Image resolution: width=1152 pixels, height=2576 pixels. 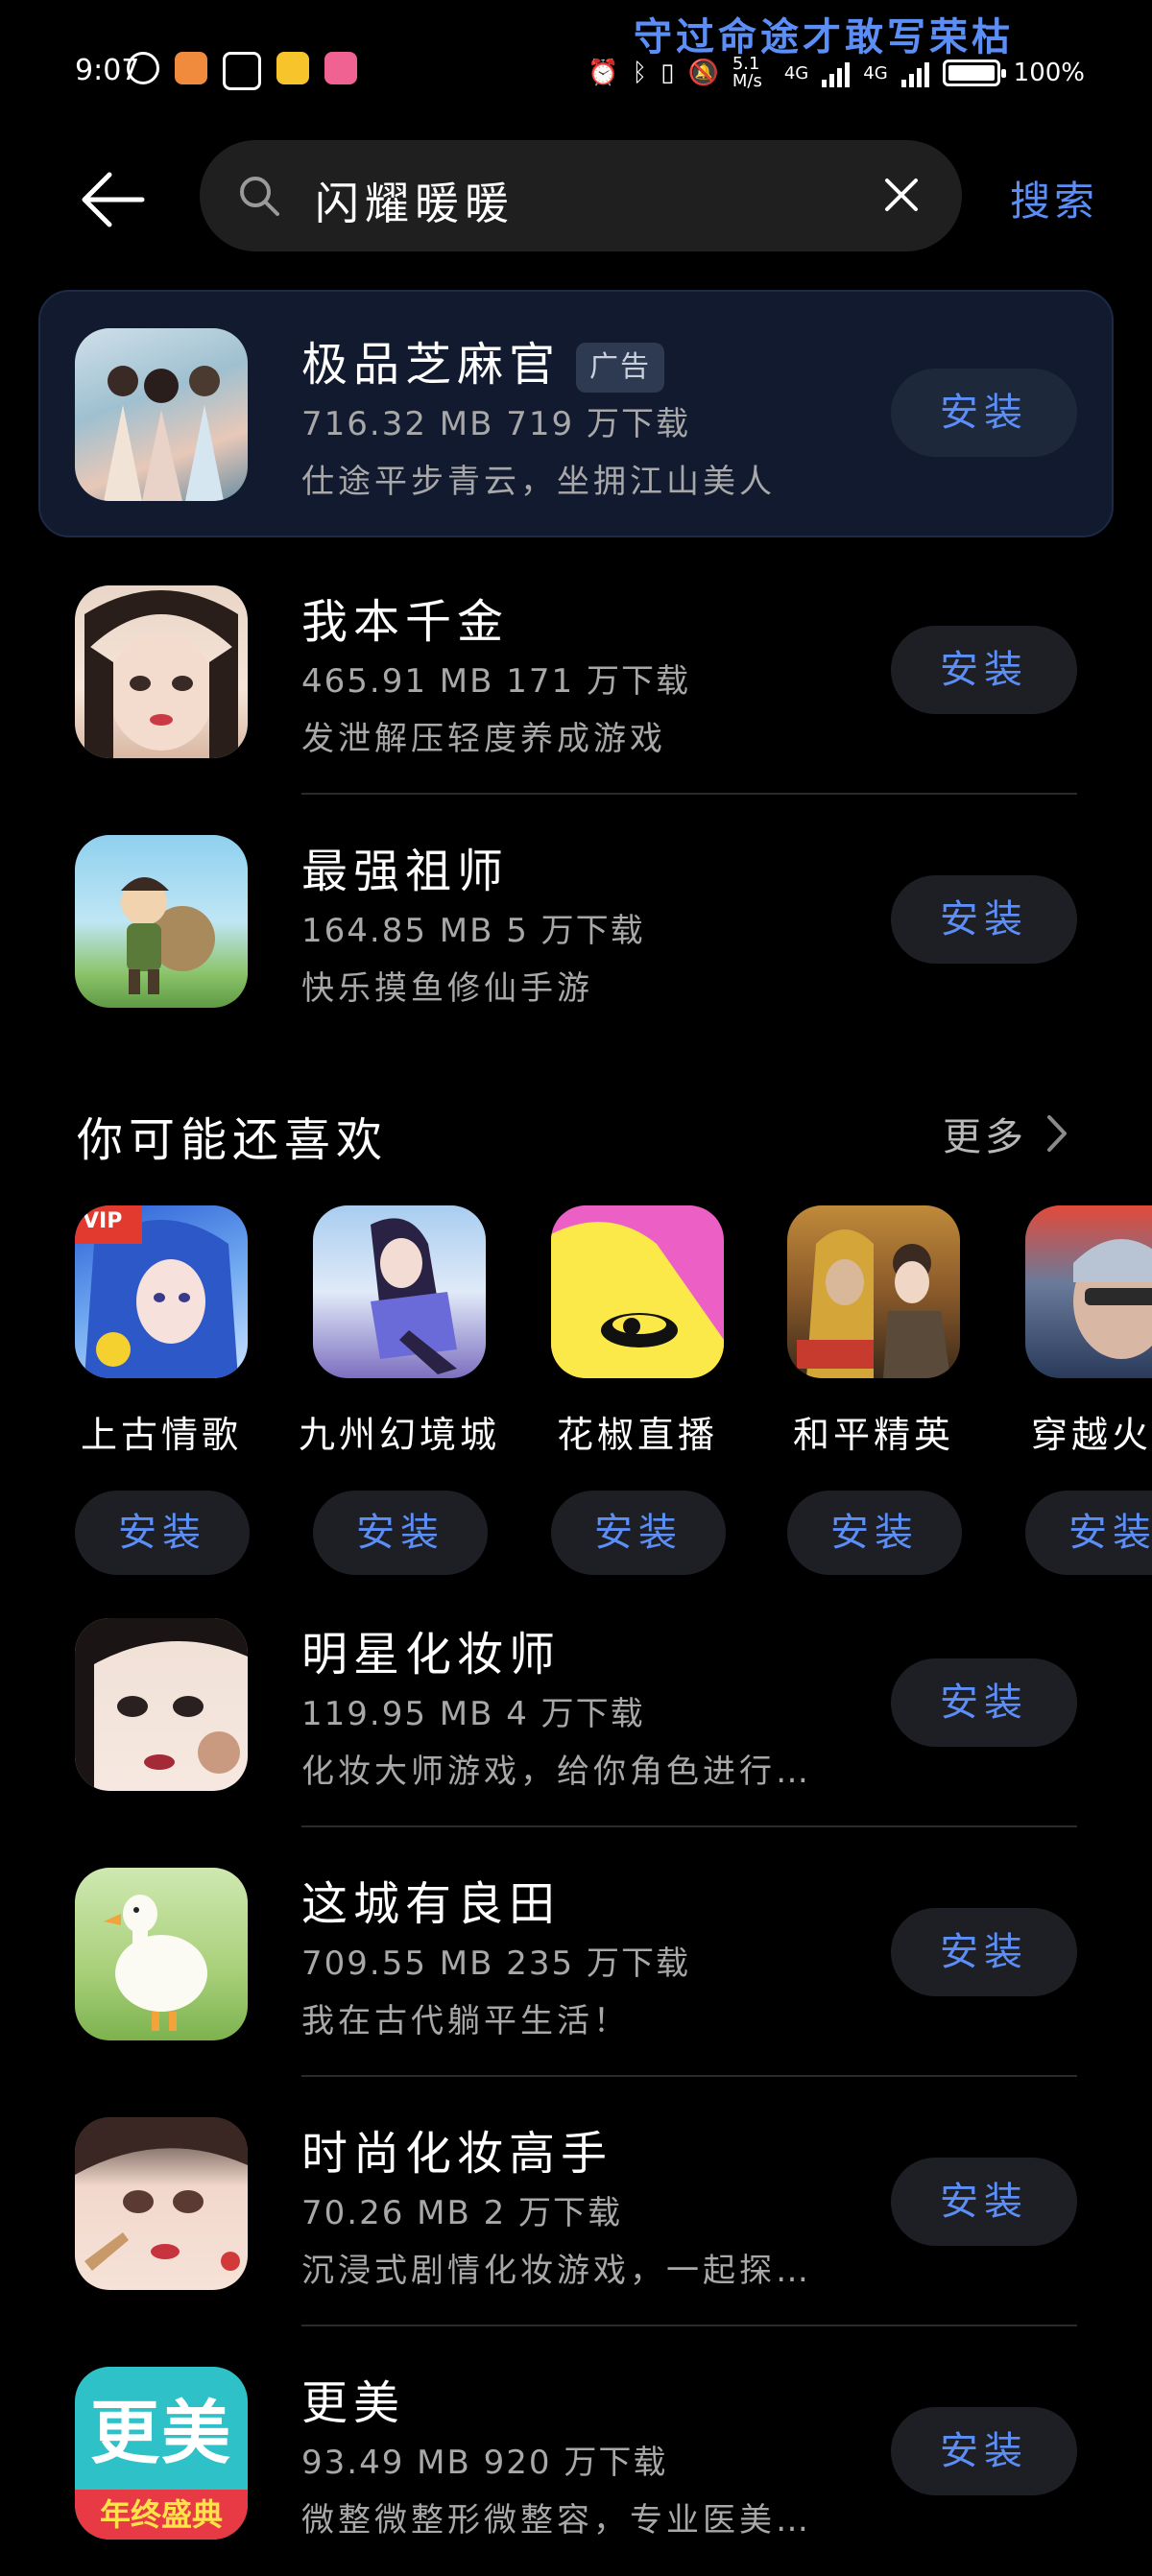 I want to click on app-meta: 709.55 MB 235 万下载, so click(x=495, y=1963).